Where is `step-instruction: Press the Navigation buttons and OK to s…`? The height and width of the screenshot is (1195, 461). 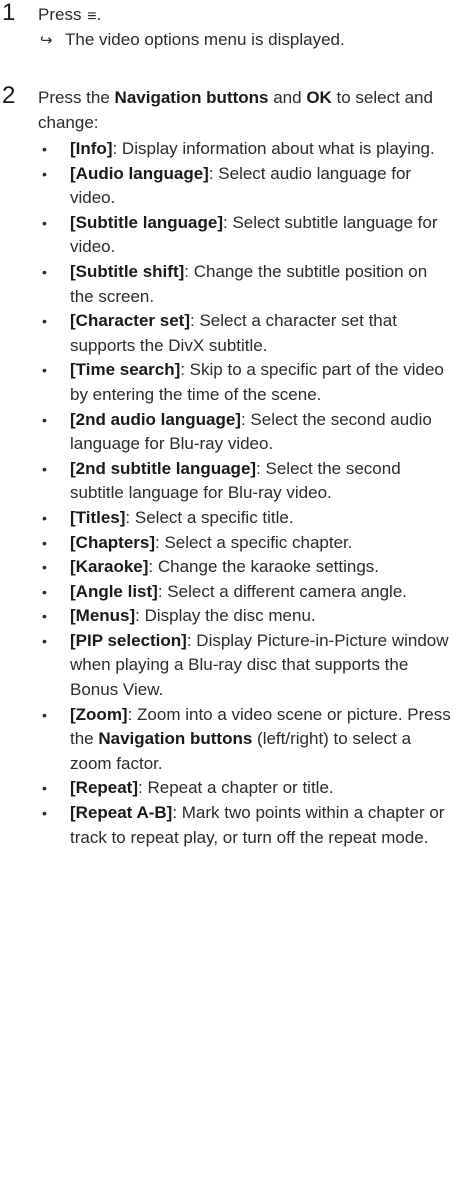
step-instruction: Press the Navigation buttons and OK to s… is located at coordinates (245, 110).